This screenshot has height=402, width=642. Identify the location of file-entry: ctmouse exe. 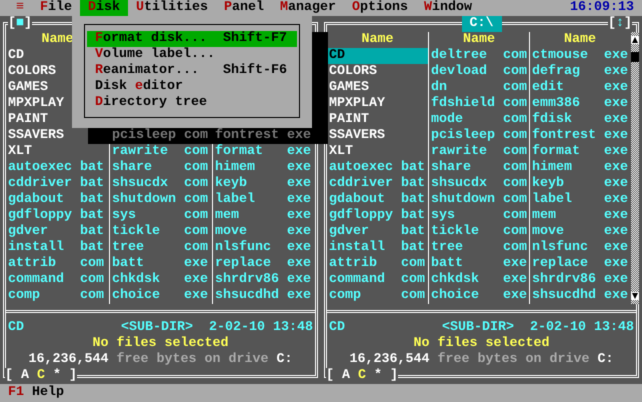
(580, 56).